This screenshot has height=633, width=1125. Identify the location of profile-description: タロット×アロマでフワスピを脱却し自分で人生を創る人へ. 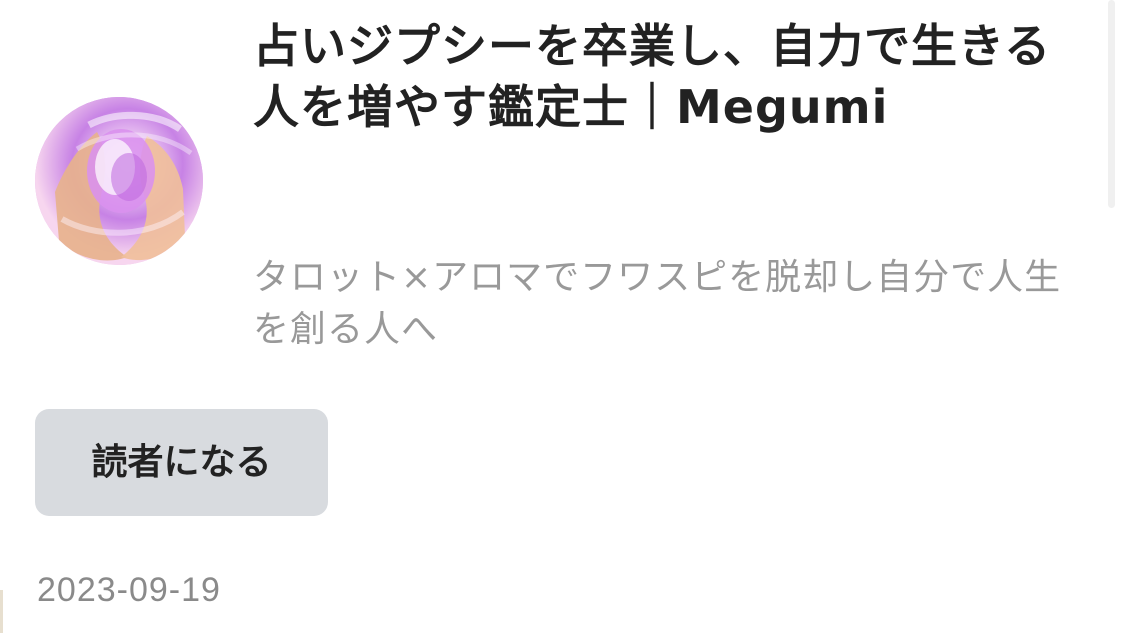
(657, 304).